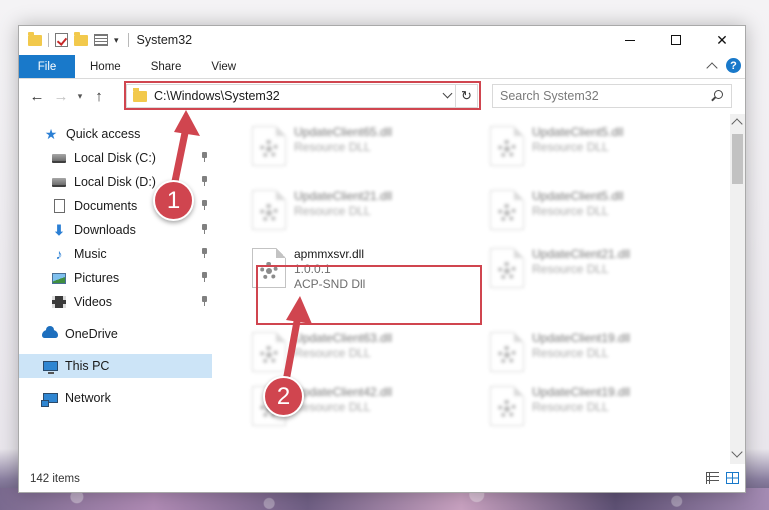 The width and height of the screenshot is (769, 510). I want to click on arrow-2-head, so click(299, 310).